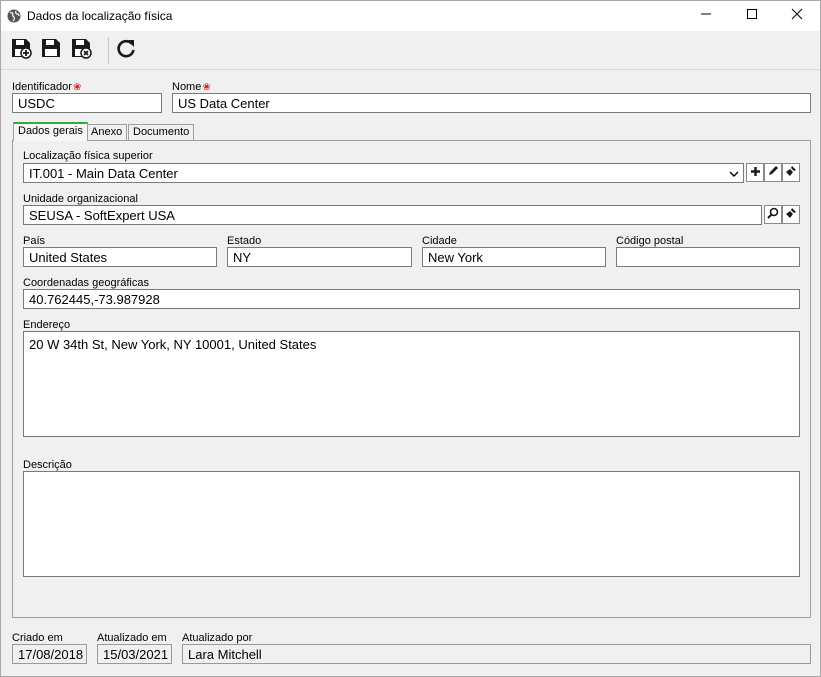  What do you see at coordinates (100, 16) in the screenshot?
I see `window-title: Dados da localização física` at bounding box center [100, 16].